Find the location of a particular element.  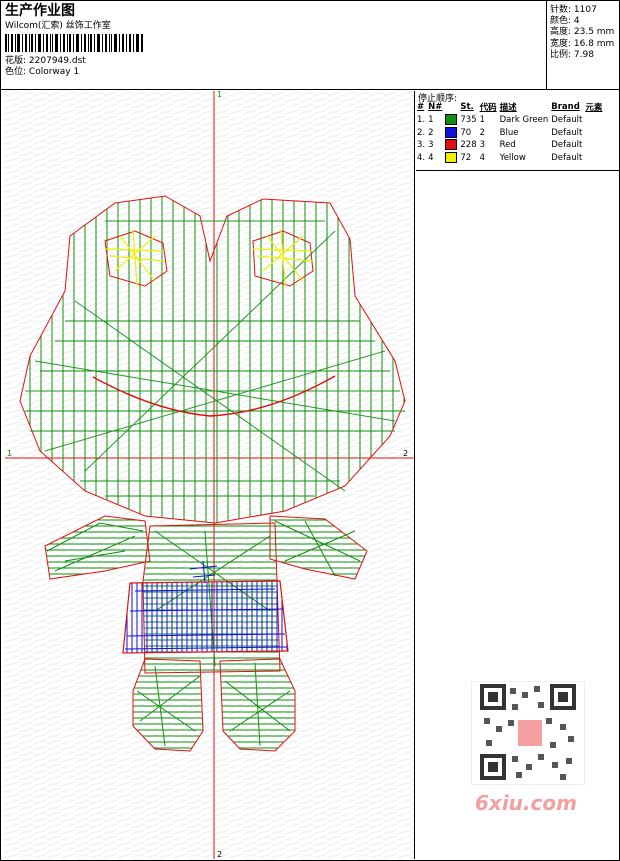

swatch-green is located at coordinates (451, 119).